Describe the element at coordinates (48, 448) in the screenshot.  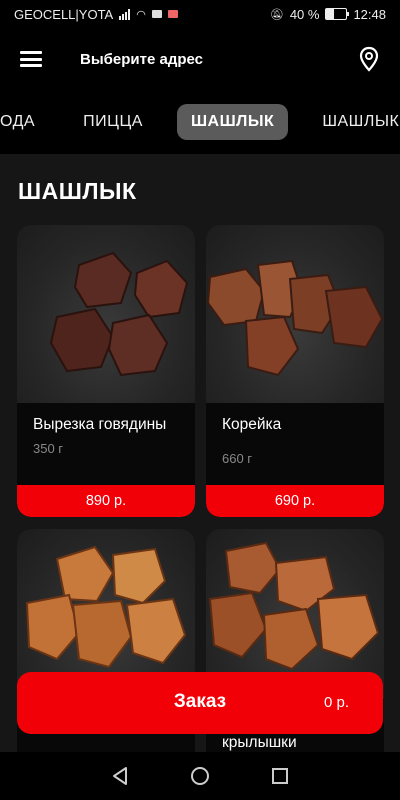
I see `product-weight: 350 г` at that location.